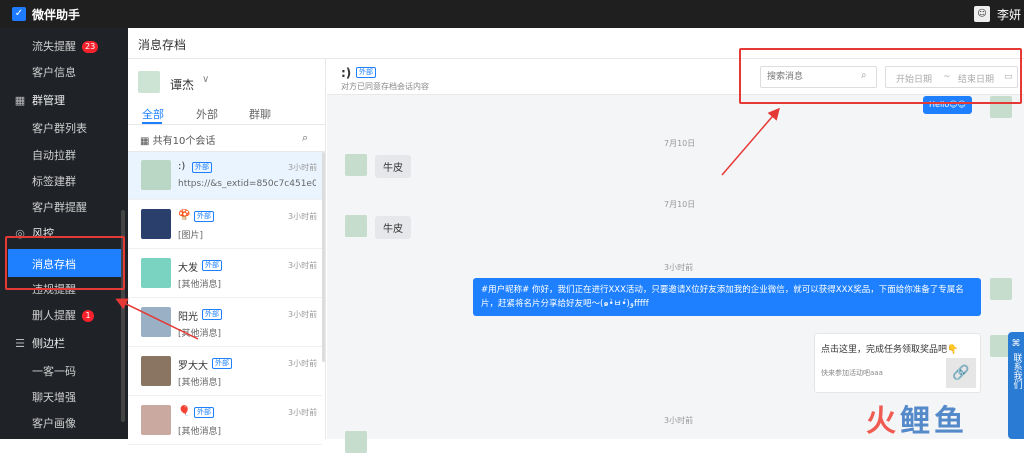 This screenshot has width=1024, height=453. I want to click on conversation-name: :), so click(182, 166).